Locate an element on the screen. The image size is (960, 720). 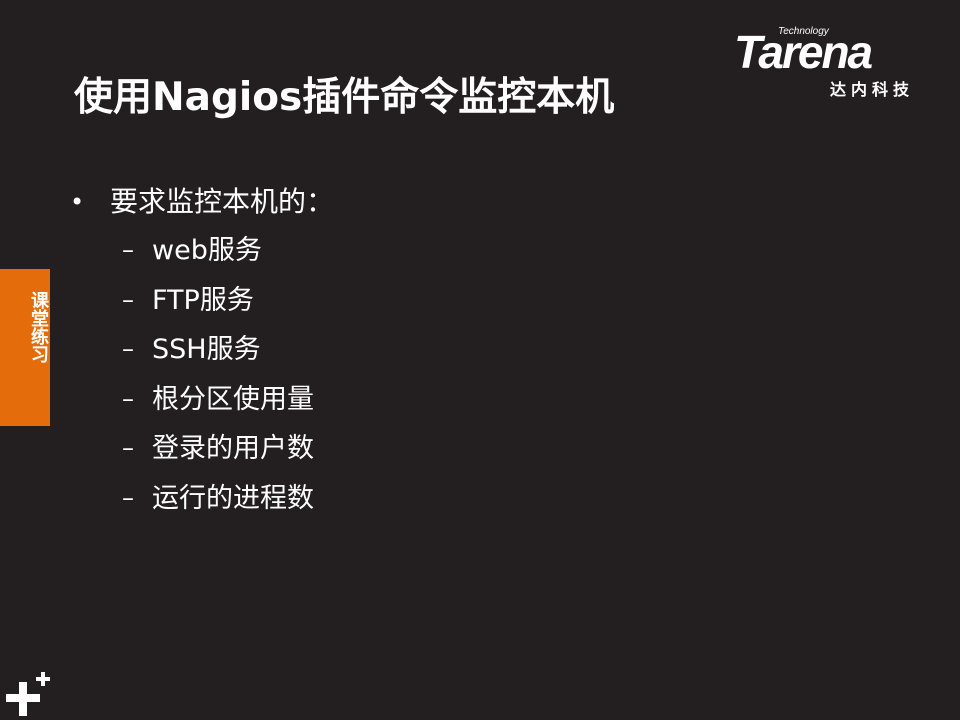
plus-sparkle-icon is located at coordinates (28, 694).